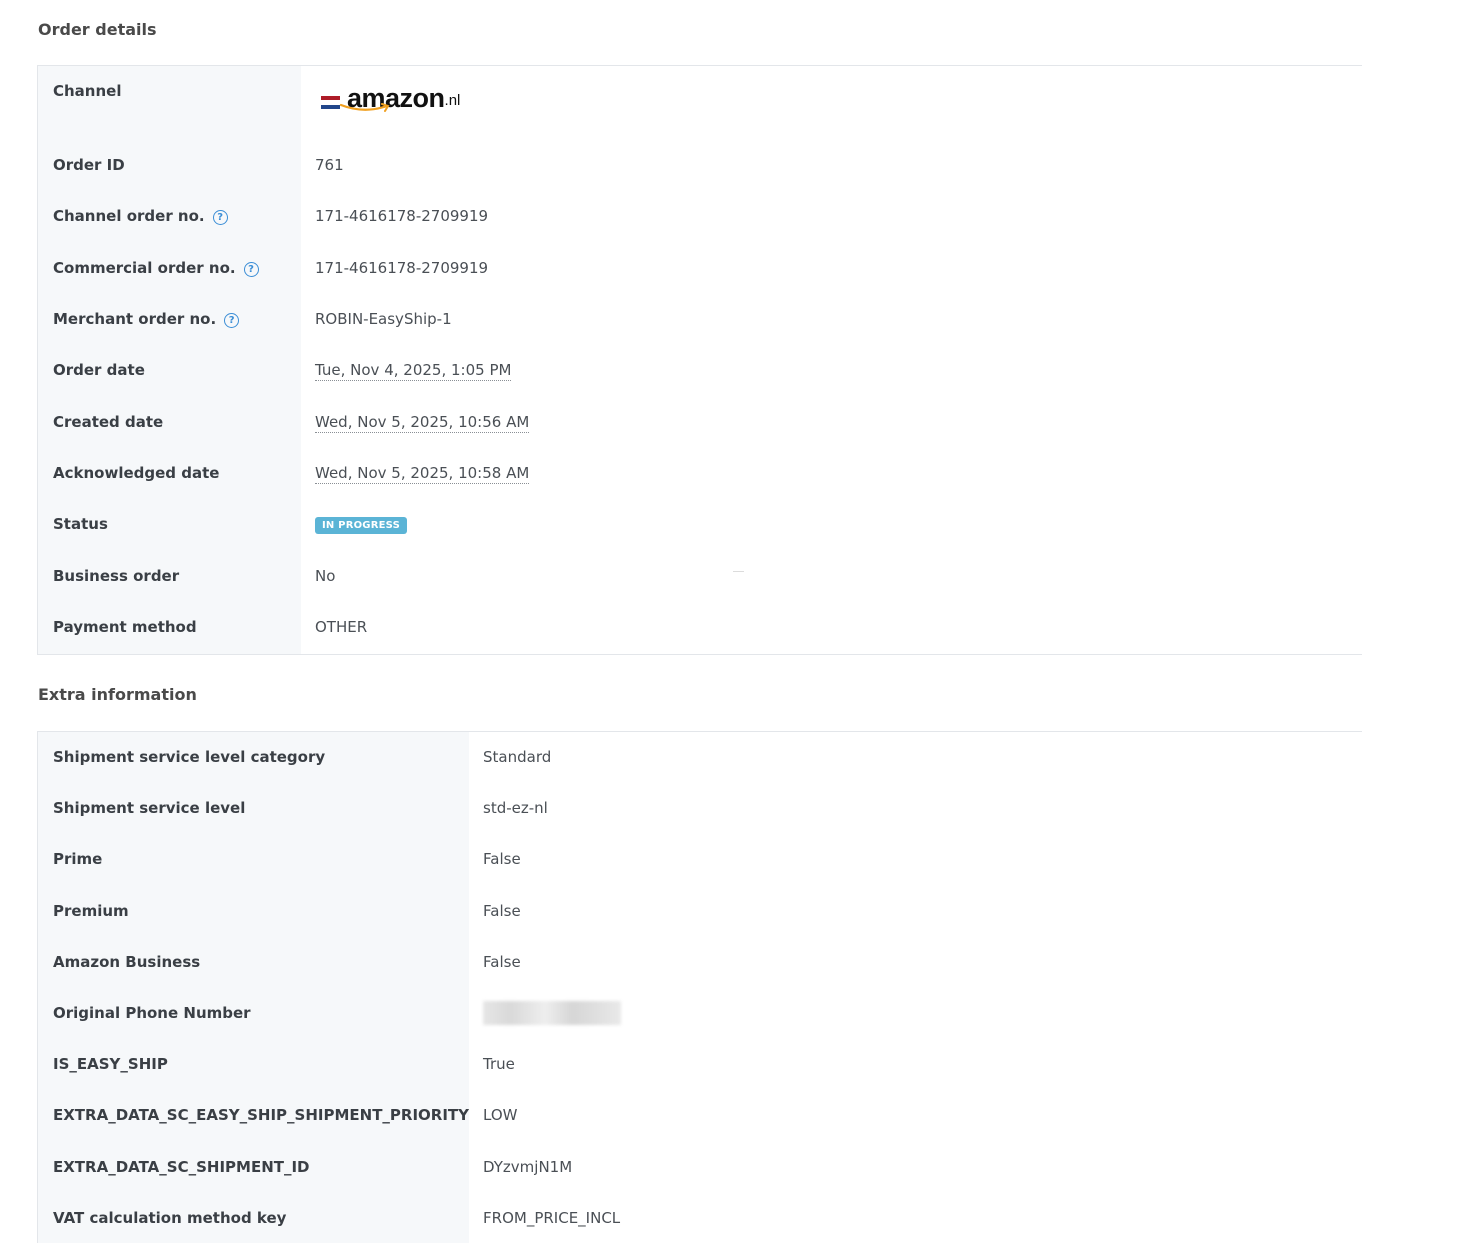 The width and height of the screenshot is (1478, 1248). I want to click on merchant-order-no-value: ROBIN-EasyShip-1, so click(831, 319).